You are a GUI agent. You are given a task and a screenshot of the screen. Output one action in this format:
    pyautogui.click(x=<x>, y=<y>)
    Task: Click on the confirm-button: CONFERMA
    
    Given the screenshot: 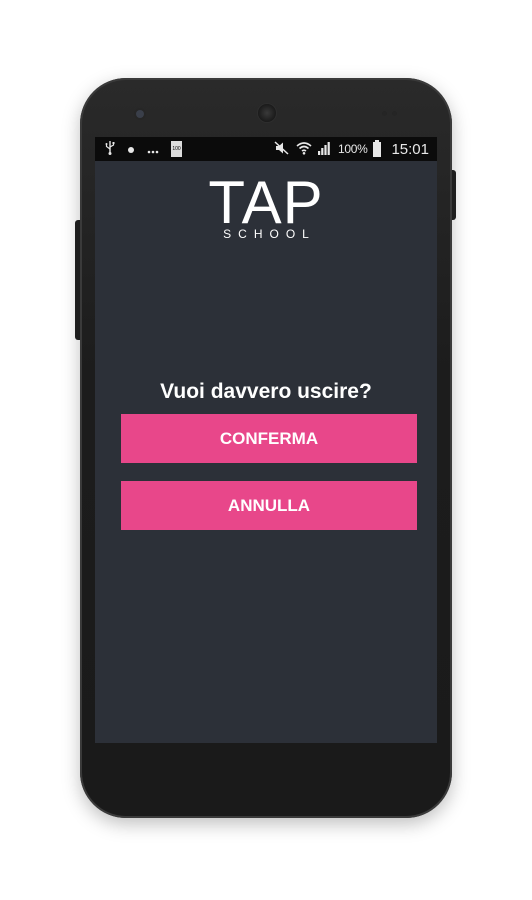 What is the action you would take?
    pyautogui.click(x=269, y=438)
    